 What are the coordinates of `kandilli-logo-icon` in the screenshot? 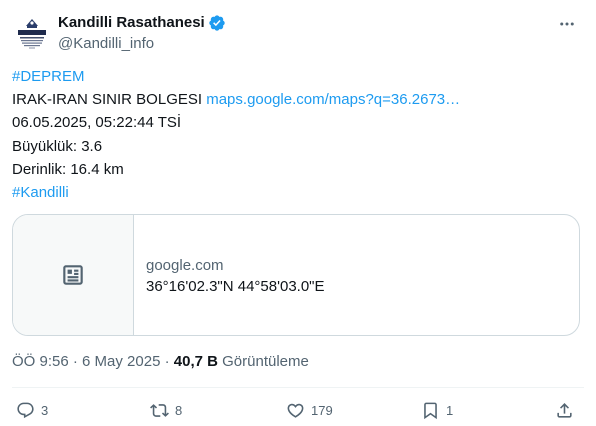 It's located at (32, 33).